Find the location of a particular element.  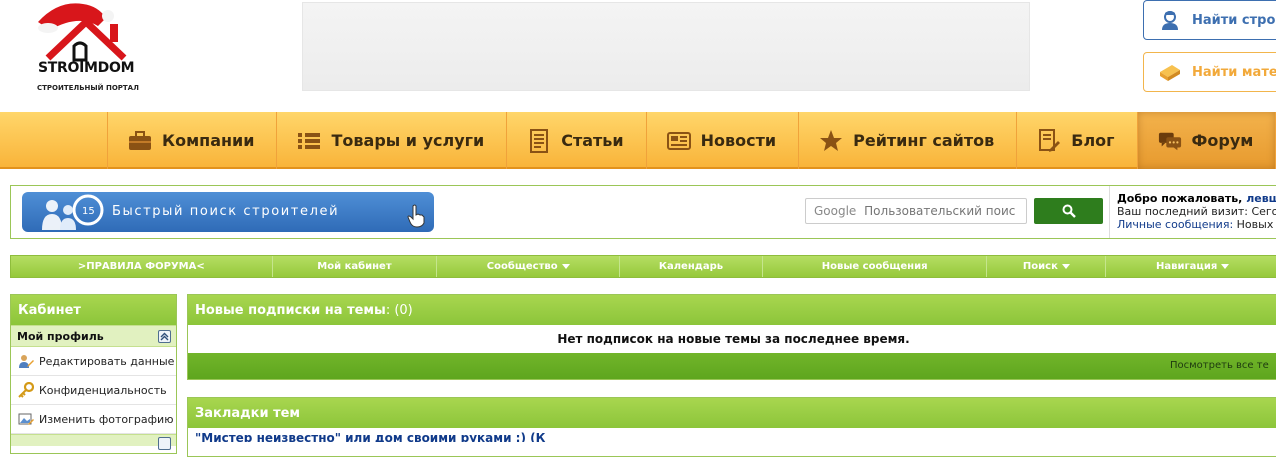

forum-nav-new-posts: Новые сообщения is located at coordinates (875, 266).